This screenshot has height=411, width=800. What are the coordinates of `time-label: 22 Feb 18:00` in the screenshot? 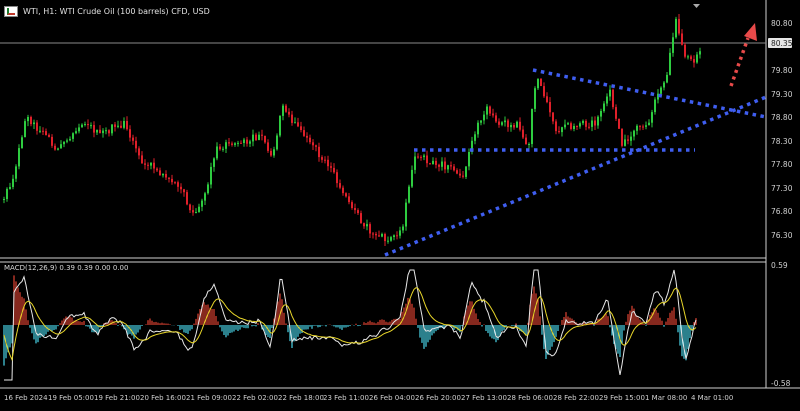 It's located at (301, 398).